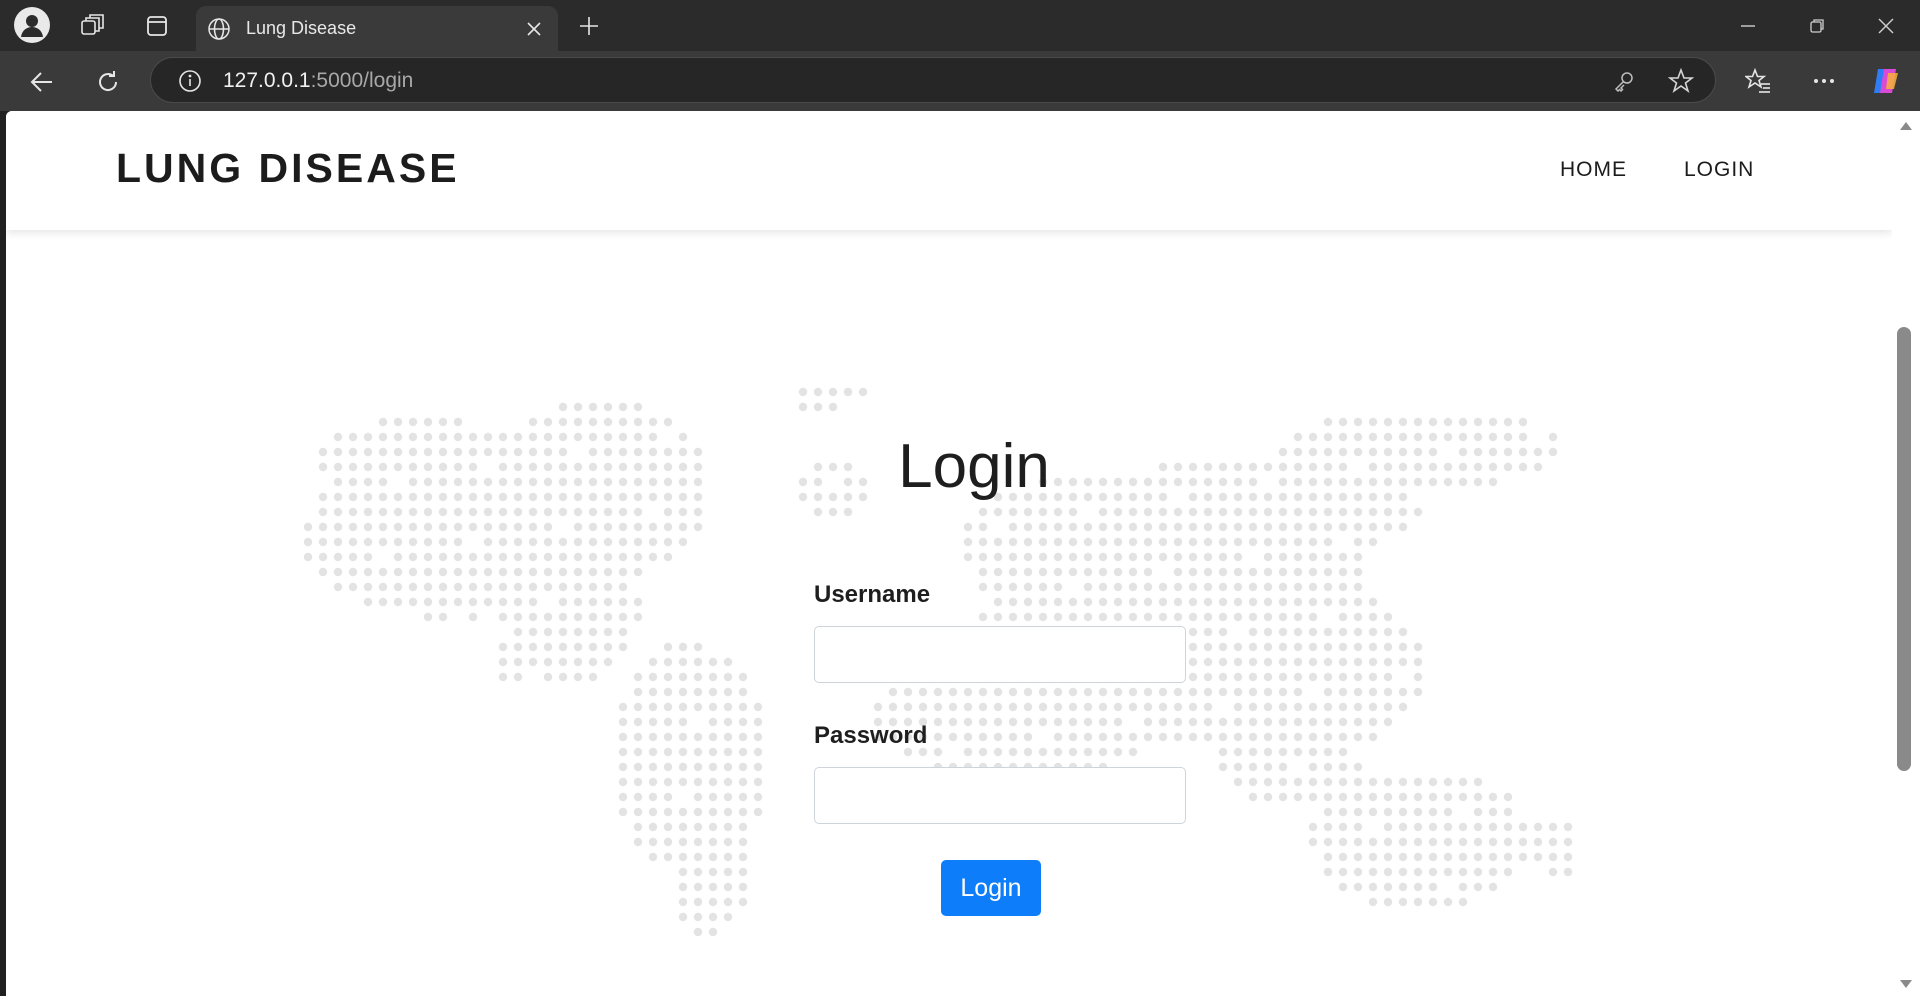  Describe the element at coordinates (219, 29) in the screenshot. I see `globe-icon` at that location.